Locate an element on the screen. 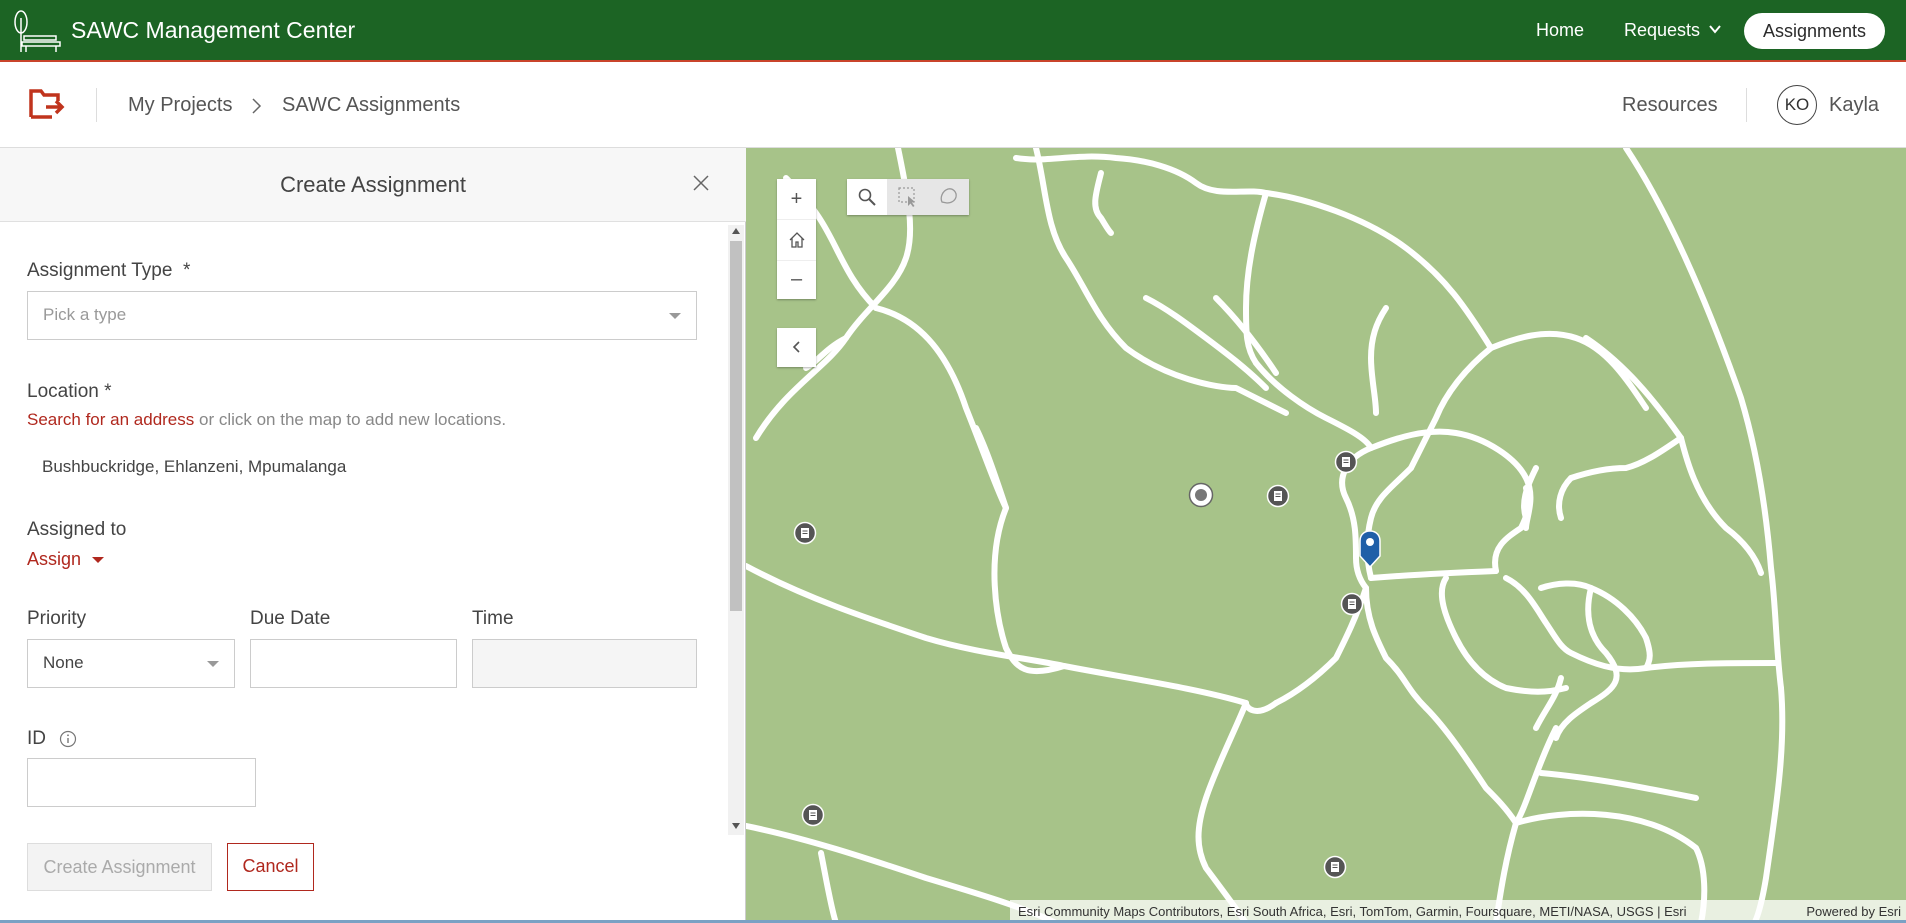  app-logo-icon is located at coordinates (37, 31).